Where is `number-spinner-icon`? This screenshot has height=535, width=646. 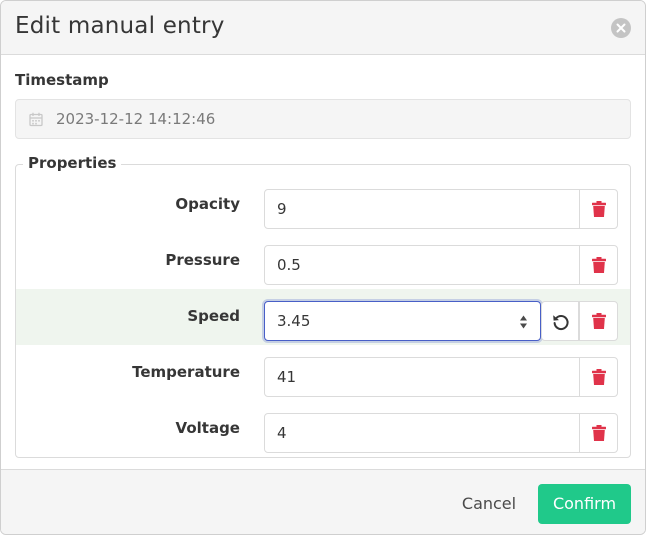 number-spinner-icon is located at coordinates (523, 322).